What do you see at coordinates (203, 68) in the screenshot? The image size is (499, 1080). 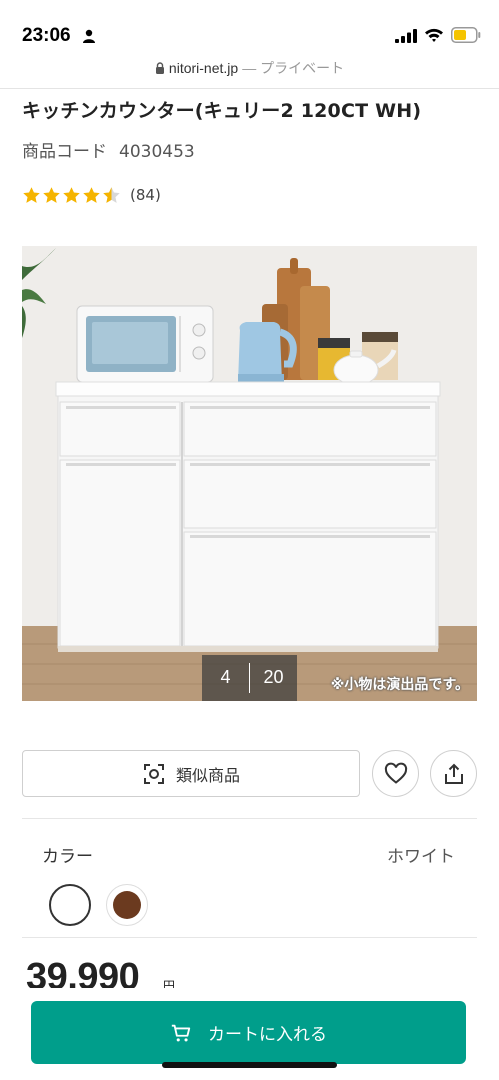 I see `url-host: nitori-net.jp` at bounding box center [203, 68].